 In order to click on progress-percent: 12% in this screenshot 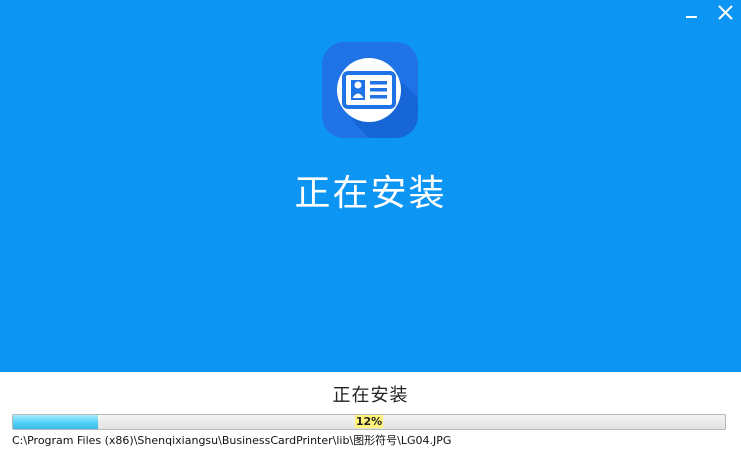, I will do `click(369, 421)`.